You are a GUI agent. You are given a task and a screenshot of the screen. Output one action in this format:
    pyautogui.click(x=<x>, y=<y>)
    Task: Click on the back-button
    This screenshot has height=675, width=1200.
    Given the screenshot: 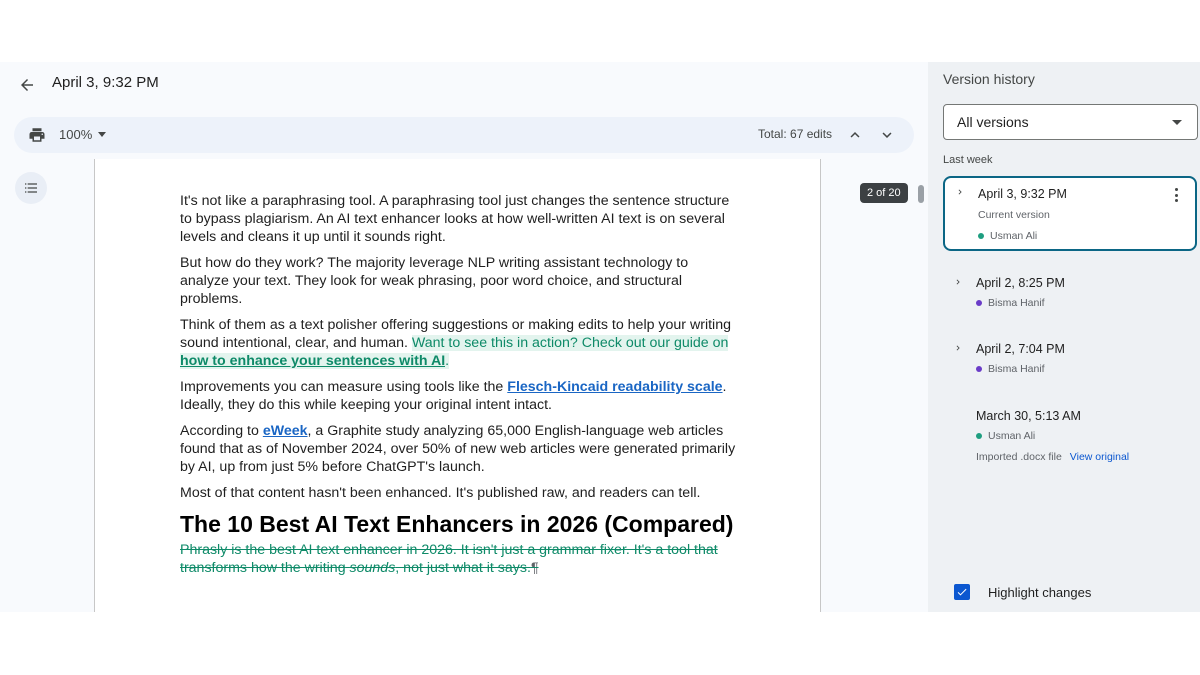 What is the action you would take?
    pyautogui.click(x=27, y=85)
    